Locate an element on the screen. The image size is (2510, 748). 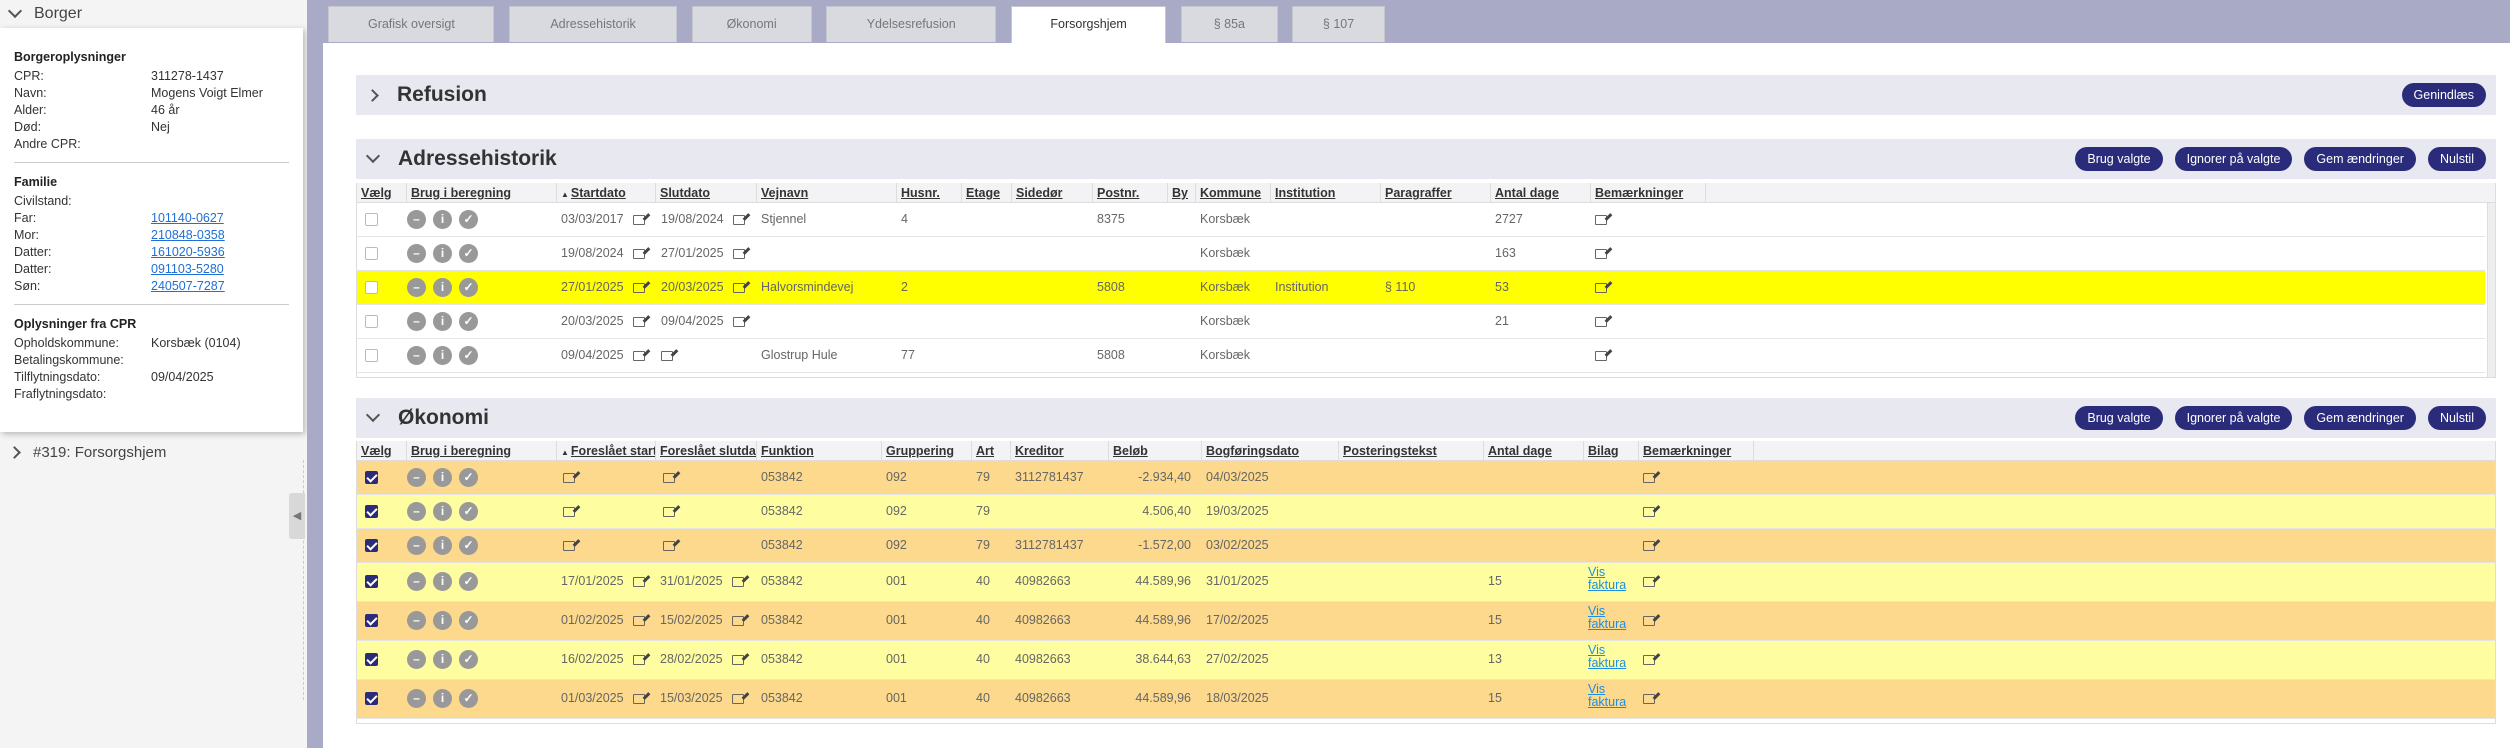
tab-6: § 107 is located at coordinates (1338, 24).